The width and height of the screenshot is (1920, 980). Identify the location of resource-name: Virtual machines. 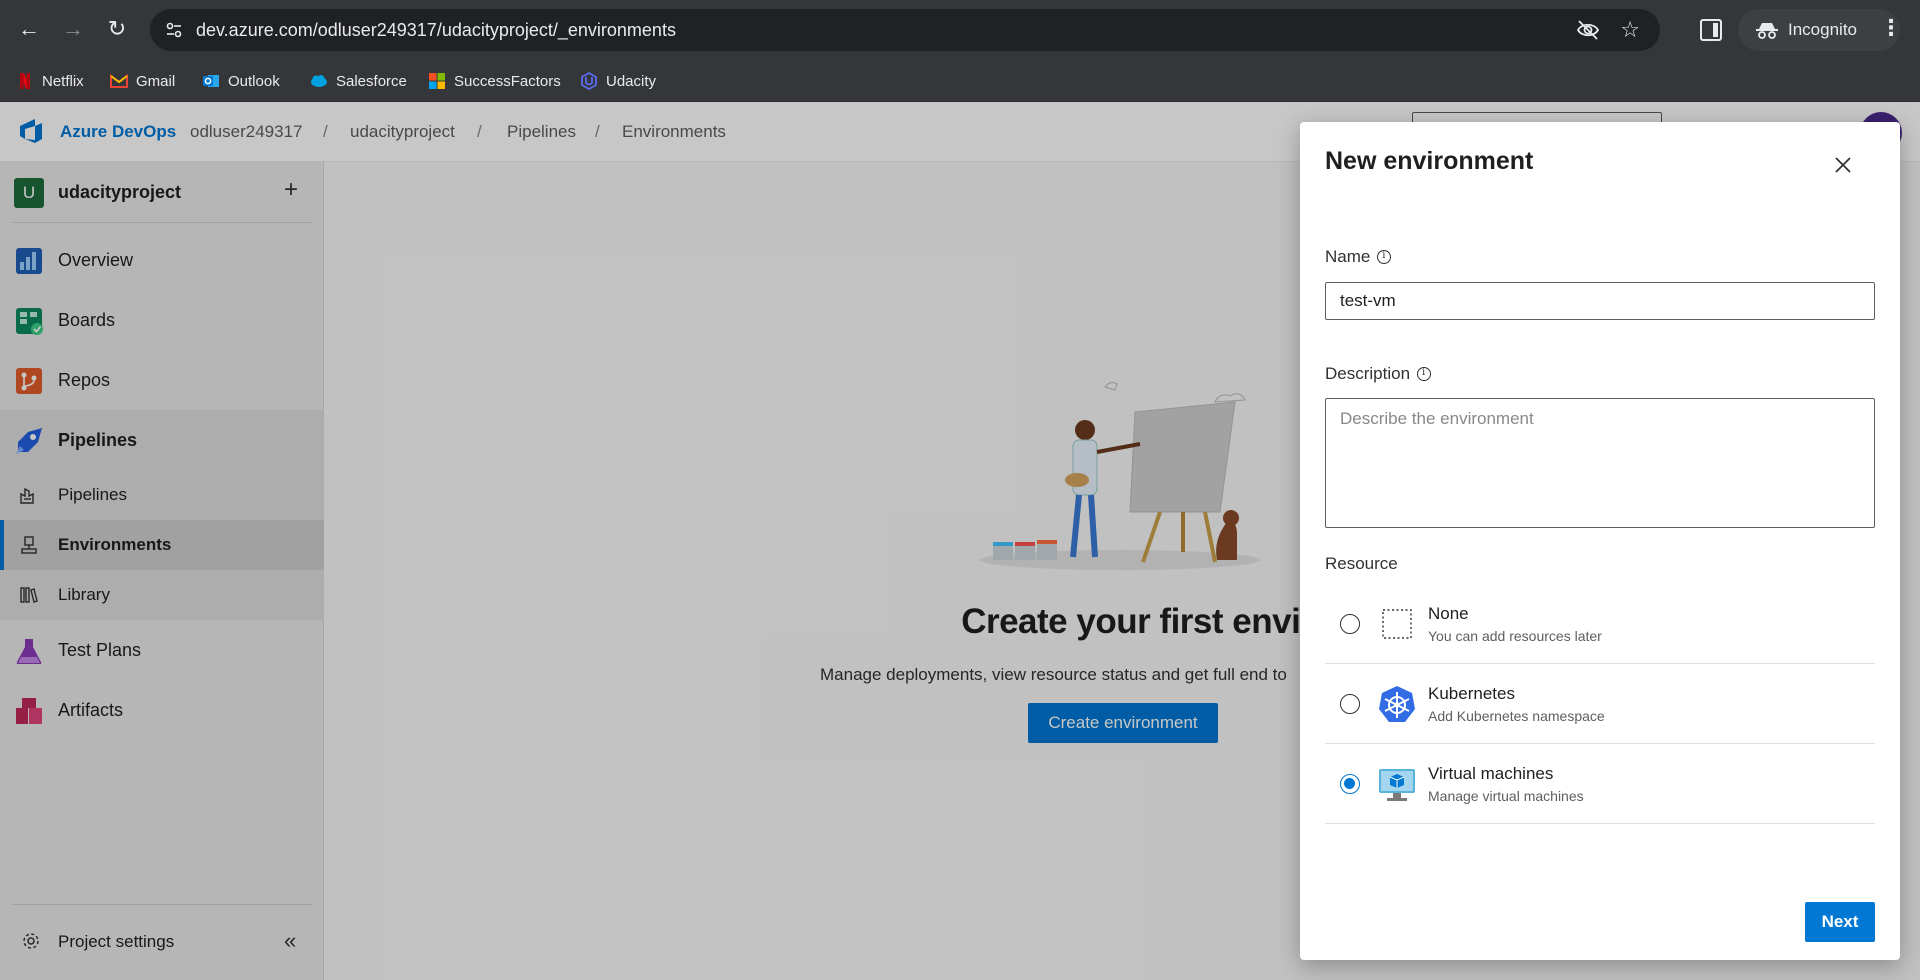
(1491, 773).